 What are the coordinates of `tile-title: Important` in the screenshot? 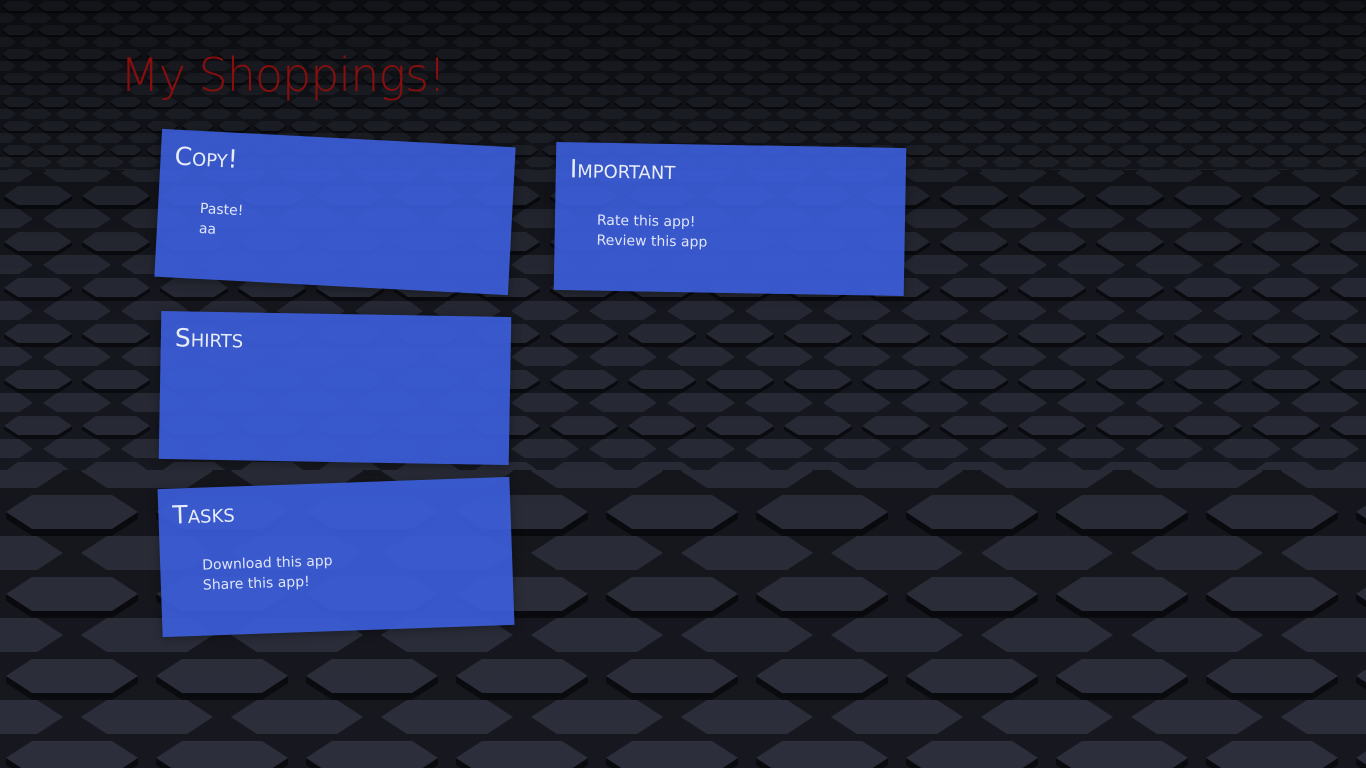 It's located at (622, 170).